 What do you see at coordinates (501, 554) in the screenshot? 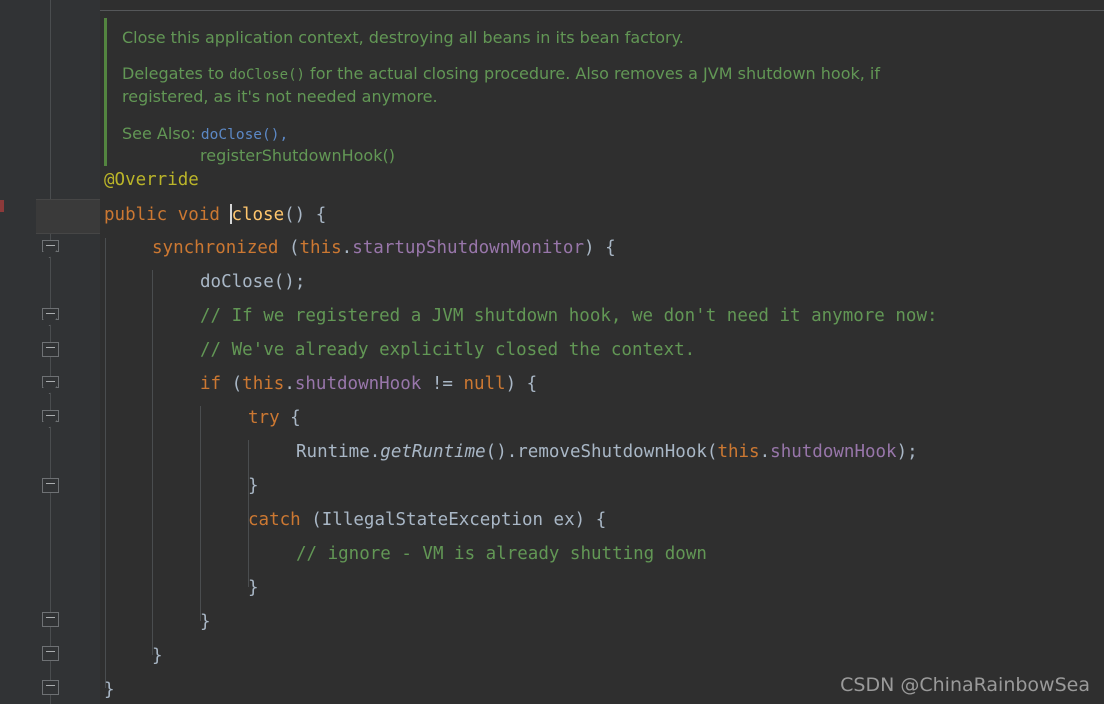
I see `code-line-comment-ignore: // ignore - VM is already shutting down` at bounding box center [501, 554].